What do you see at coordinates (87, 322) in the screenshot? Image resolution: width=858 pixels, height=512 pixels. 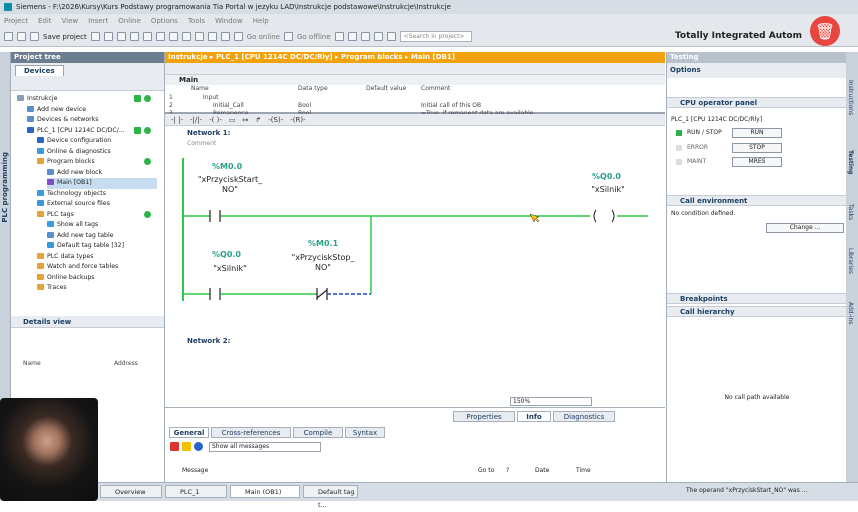 I see `details-view-title: Details view` at bounding box center [87, 322].